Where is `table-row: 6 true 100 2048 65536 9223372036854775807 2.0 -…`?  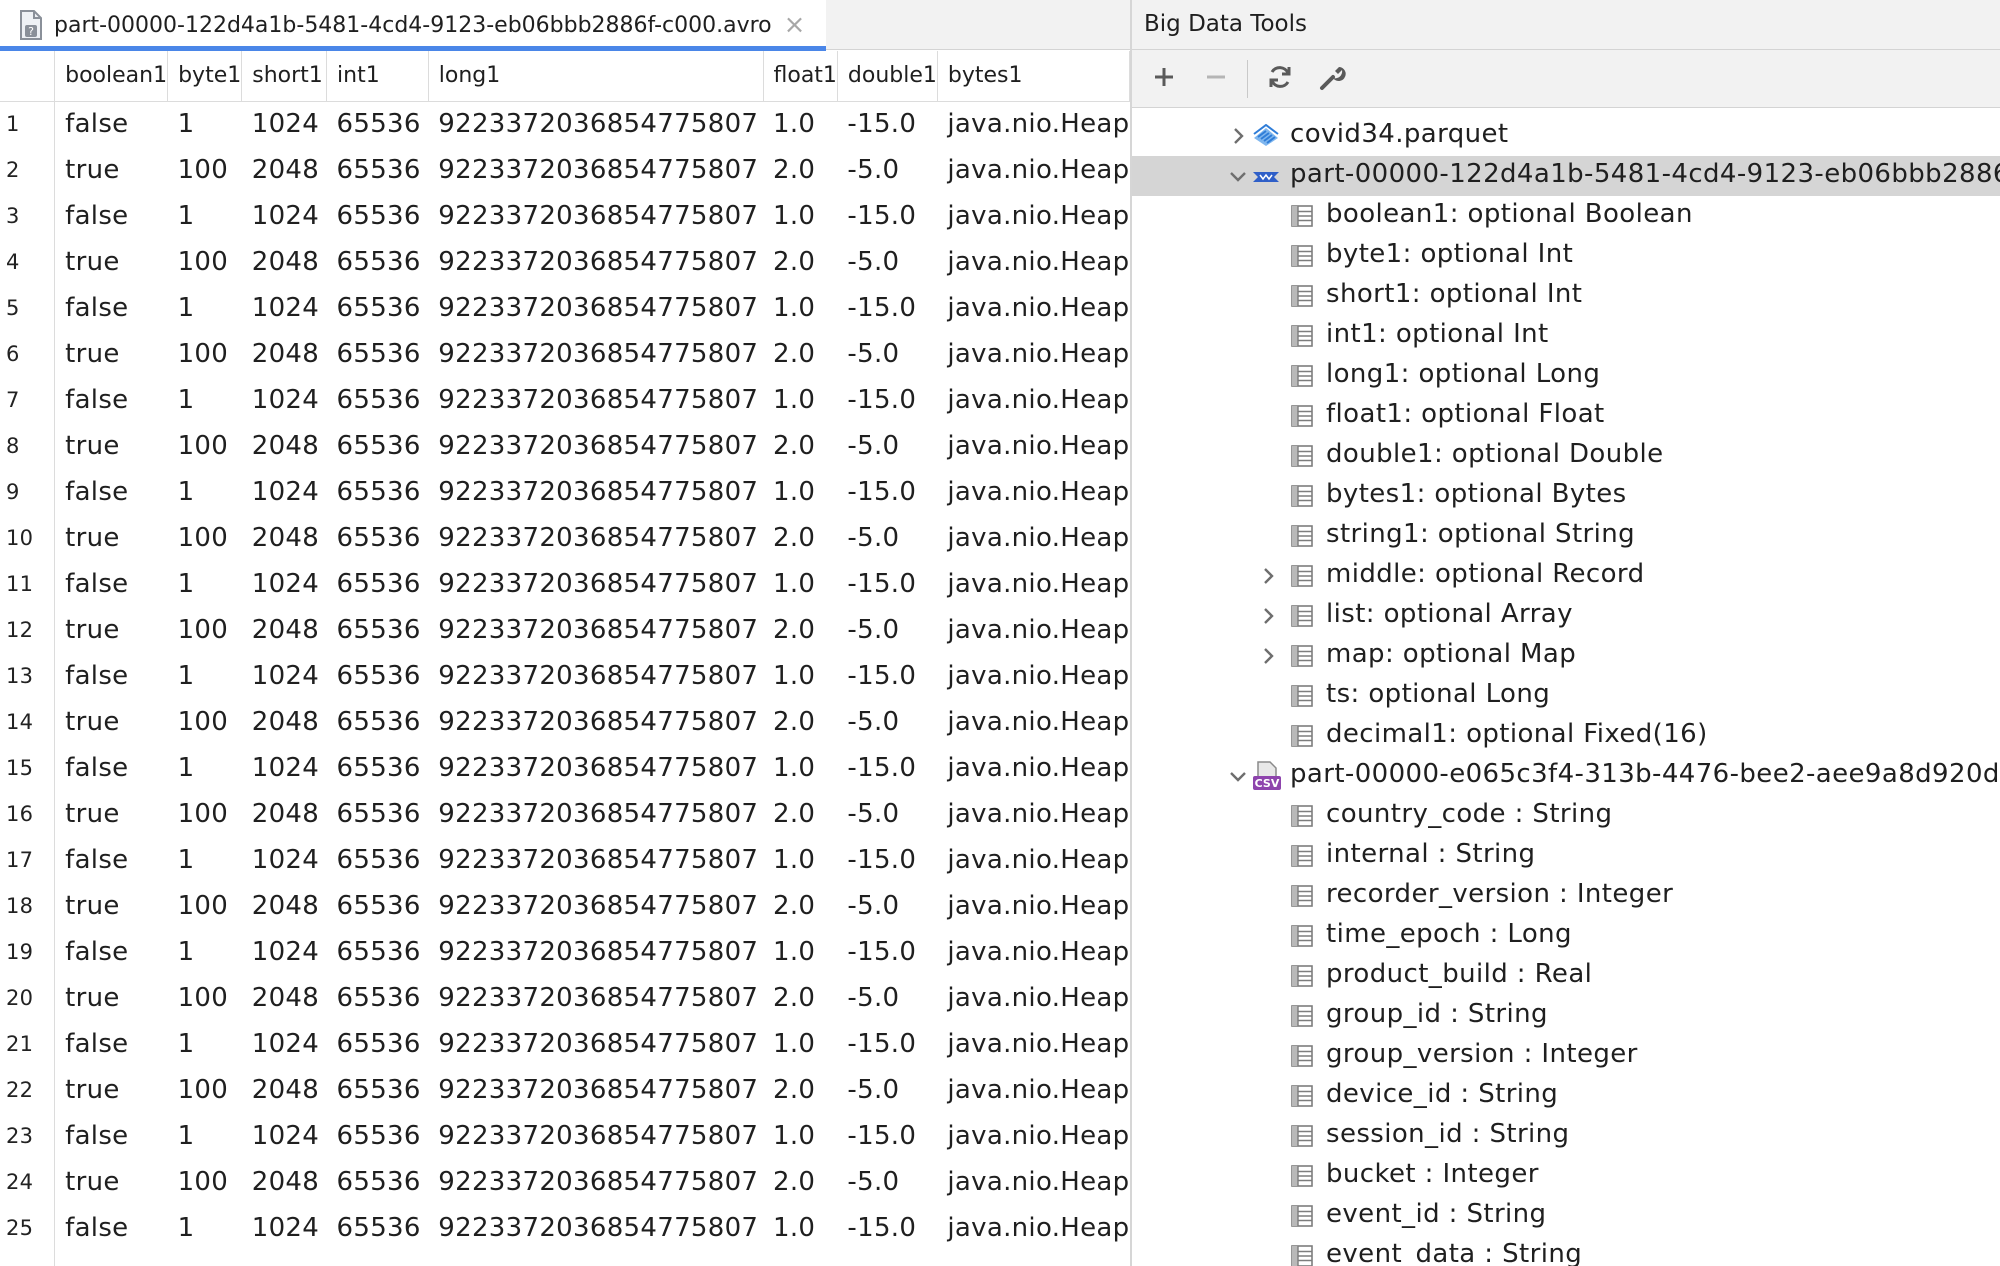
table-row: 6 true 100 2048 65536 9223372036854775807 2.0 -… is located at coordinates (565, 354).